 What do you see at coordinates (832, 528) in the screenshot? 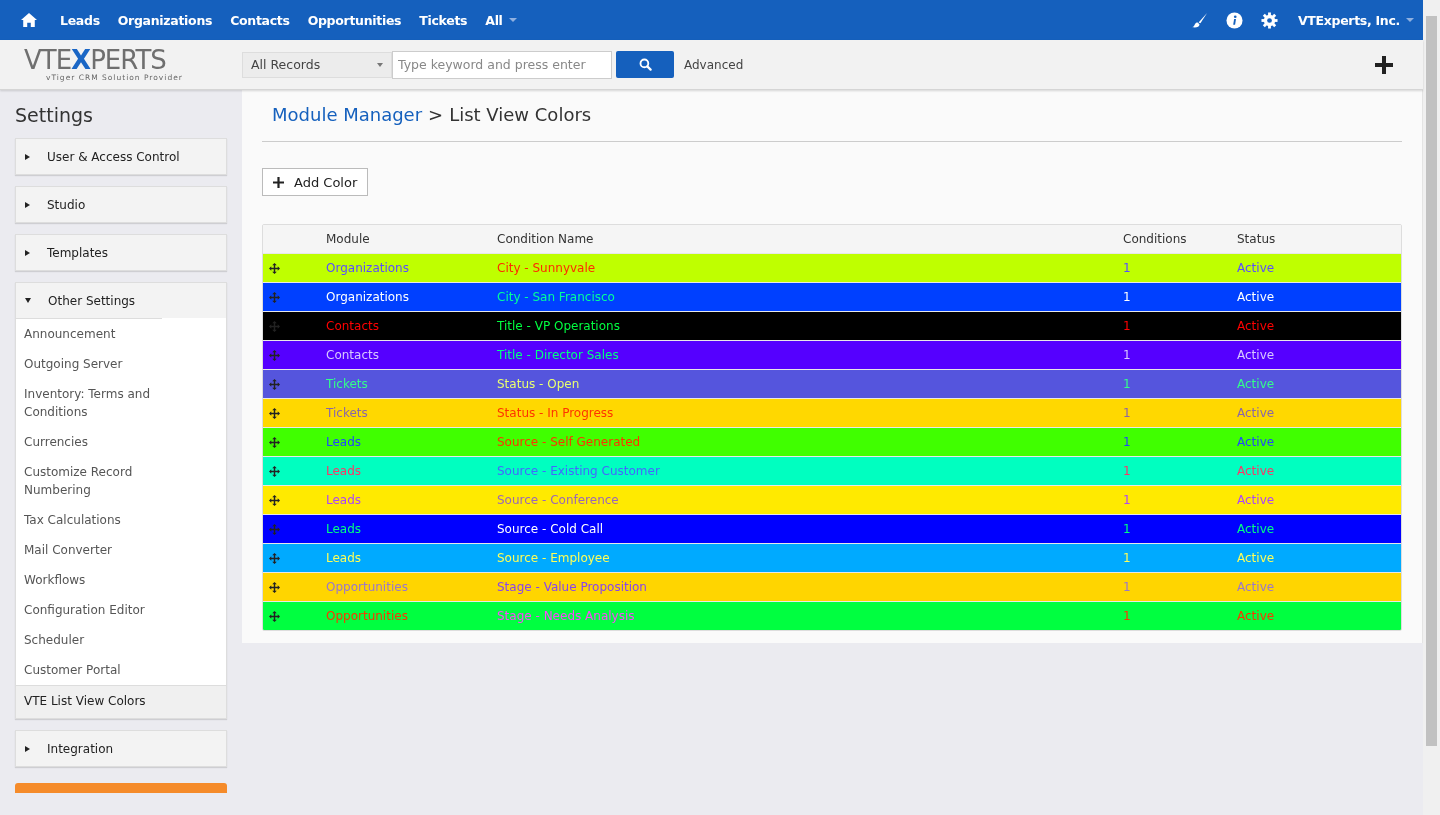
I see `table-row: Leads Source - Cold Call 1 Active` at bounding box center [832, 528].